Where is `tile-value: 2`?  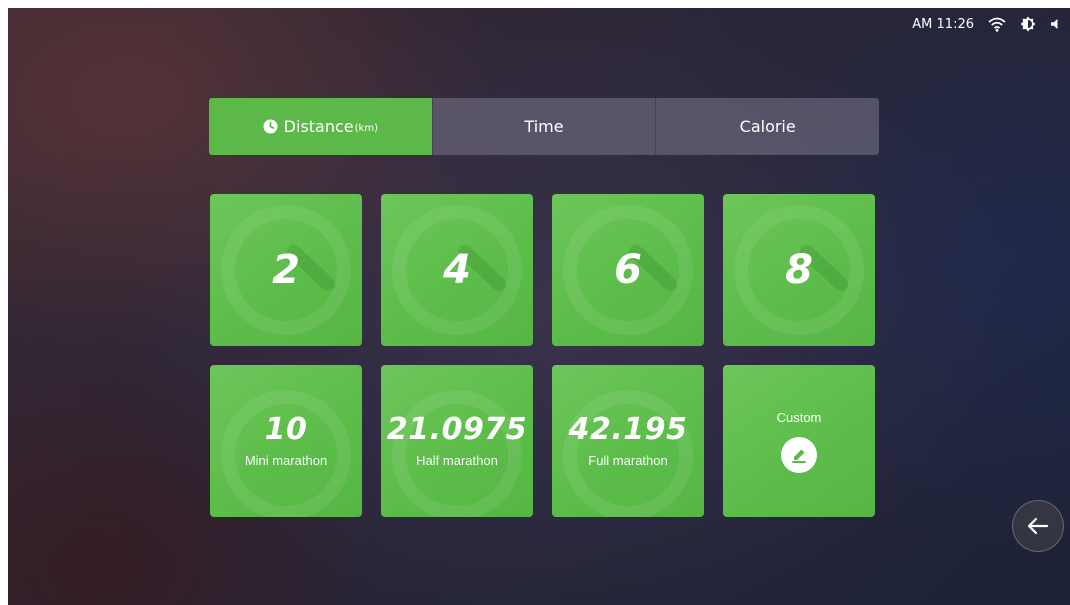 tile-value: 2 is located at coordinates (286, 270).